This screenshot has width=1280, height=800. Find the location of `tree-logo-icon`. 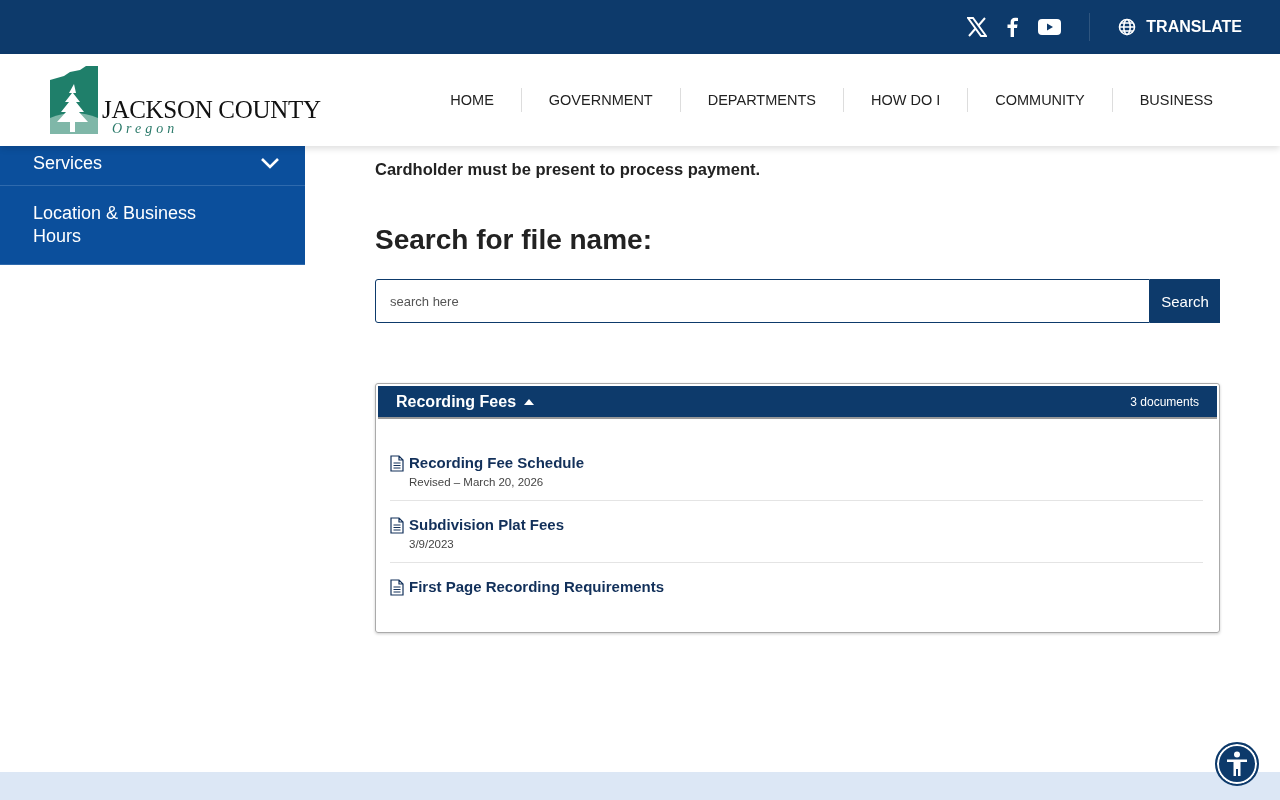

tree-logo-icon is located at coordinates (74, 100).